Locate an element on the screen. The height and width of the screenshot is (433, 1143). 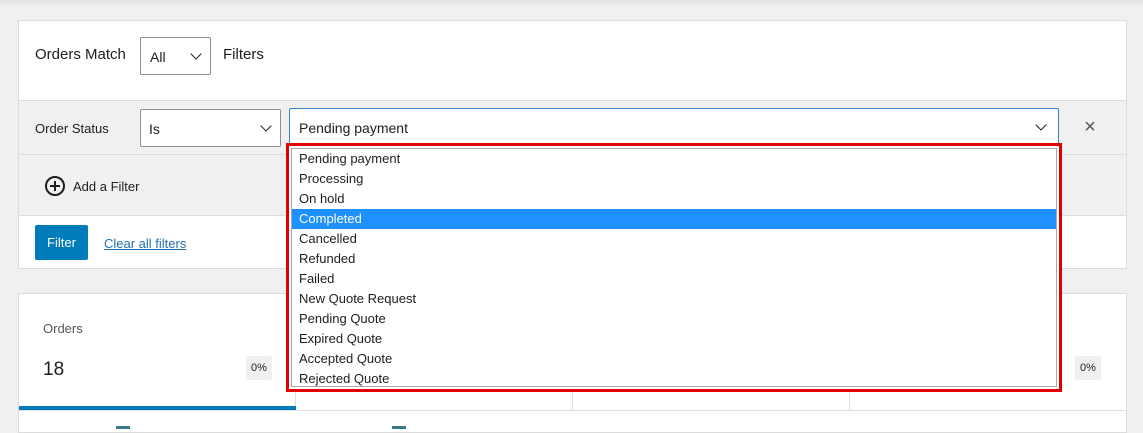
dropdown-option: Accepted Quote is located at coordinates (674, 359).